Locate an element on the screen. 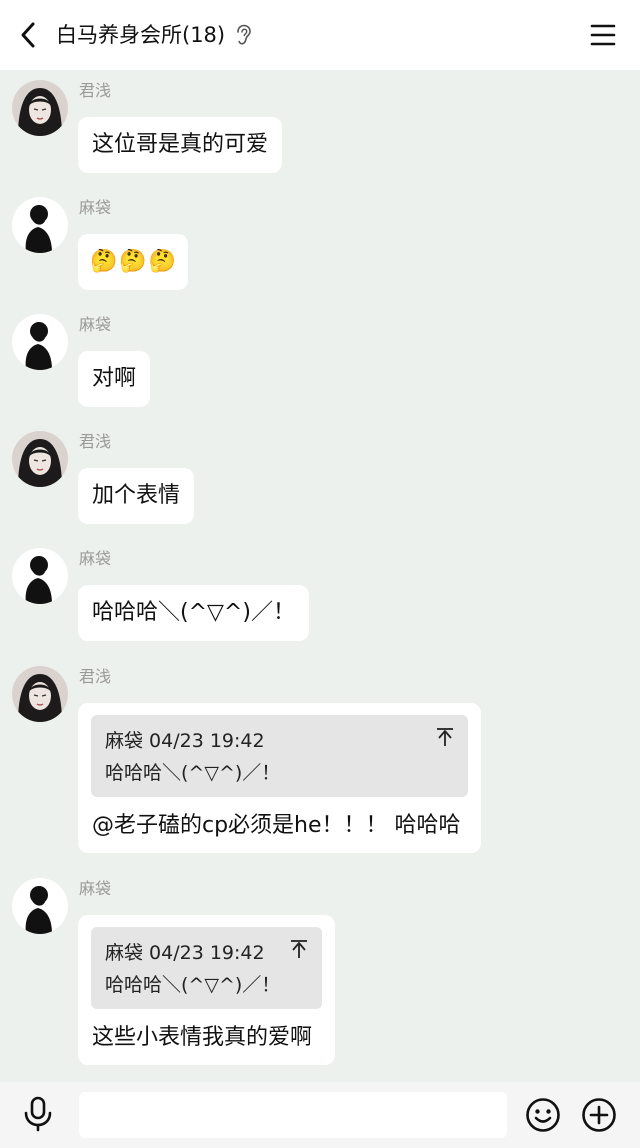  page-title: 白马养身会所(18) is located at coordinates (141, 35).